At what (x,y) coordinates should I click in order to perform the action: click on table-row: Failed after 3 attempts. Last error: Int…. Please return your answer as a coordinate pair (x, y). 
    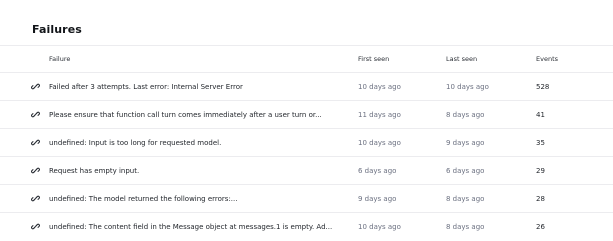
    Looking at the image, I should click on (306, 86).